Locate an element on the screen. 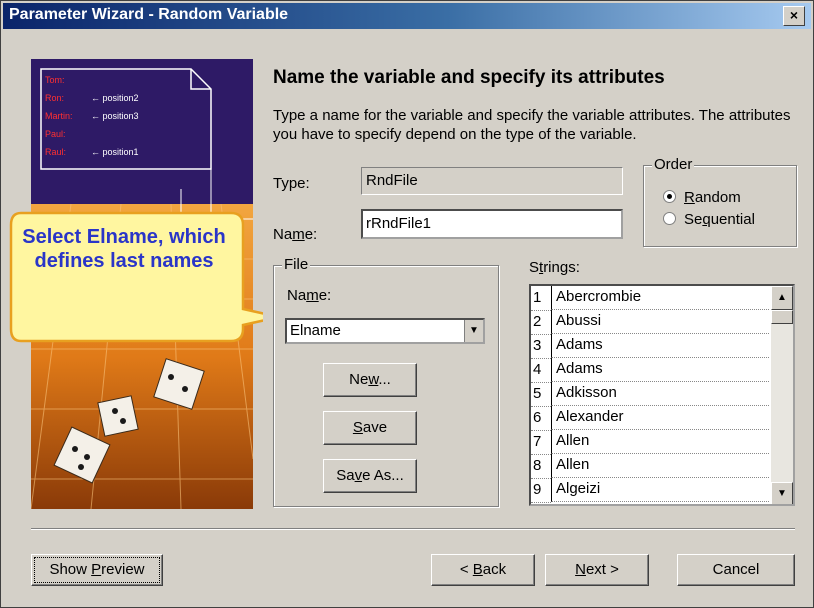  strings-scrollbar: ▲ ▼ is located at coordinates (782, 395).